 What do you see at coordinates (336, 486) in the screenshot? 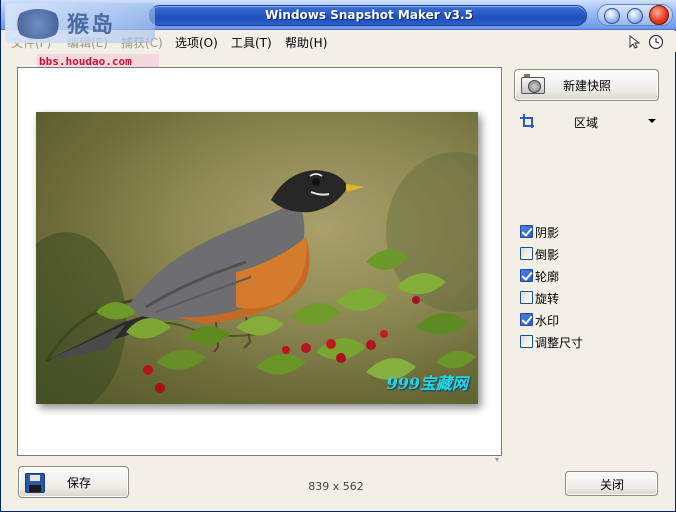
I see `image-dimensions: 839 x 562` at bounding box center [336, 486].